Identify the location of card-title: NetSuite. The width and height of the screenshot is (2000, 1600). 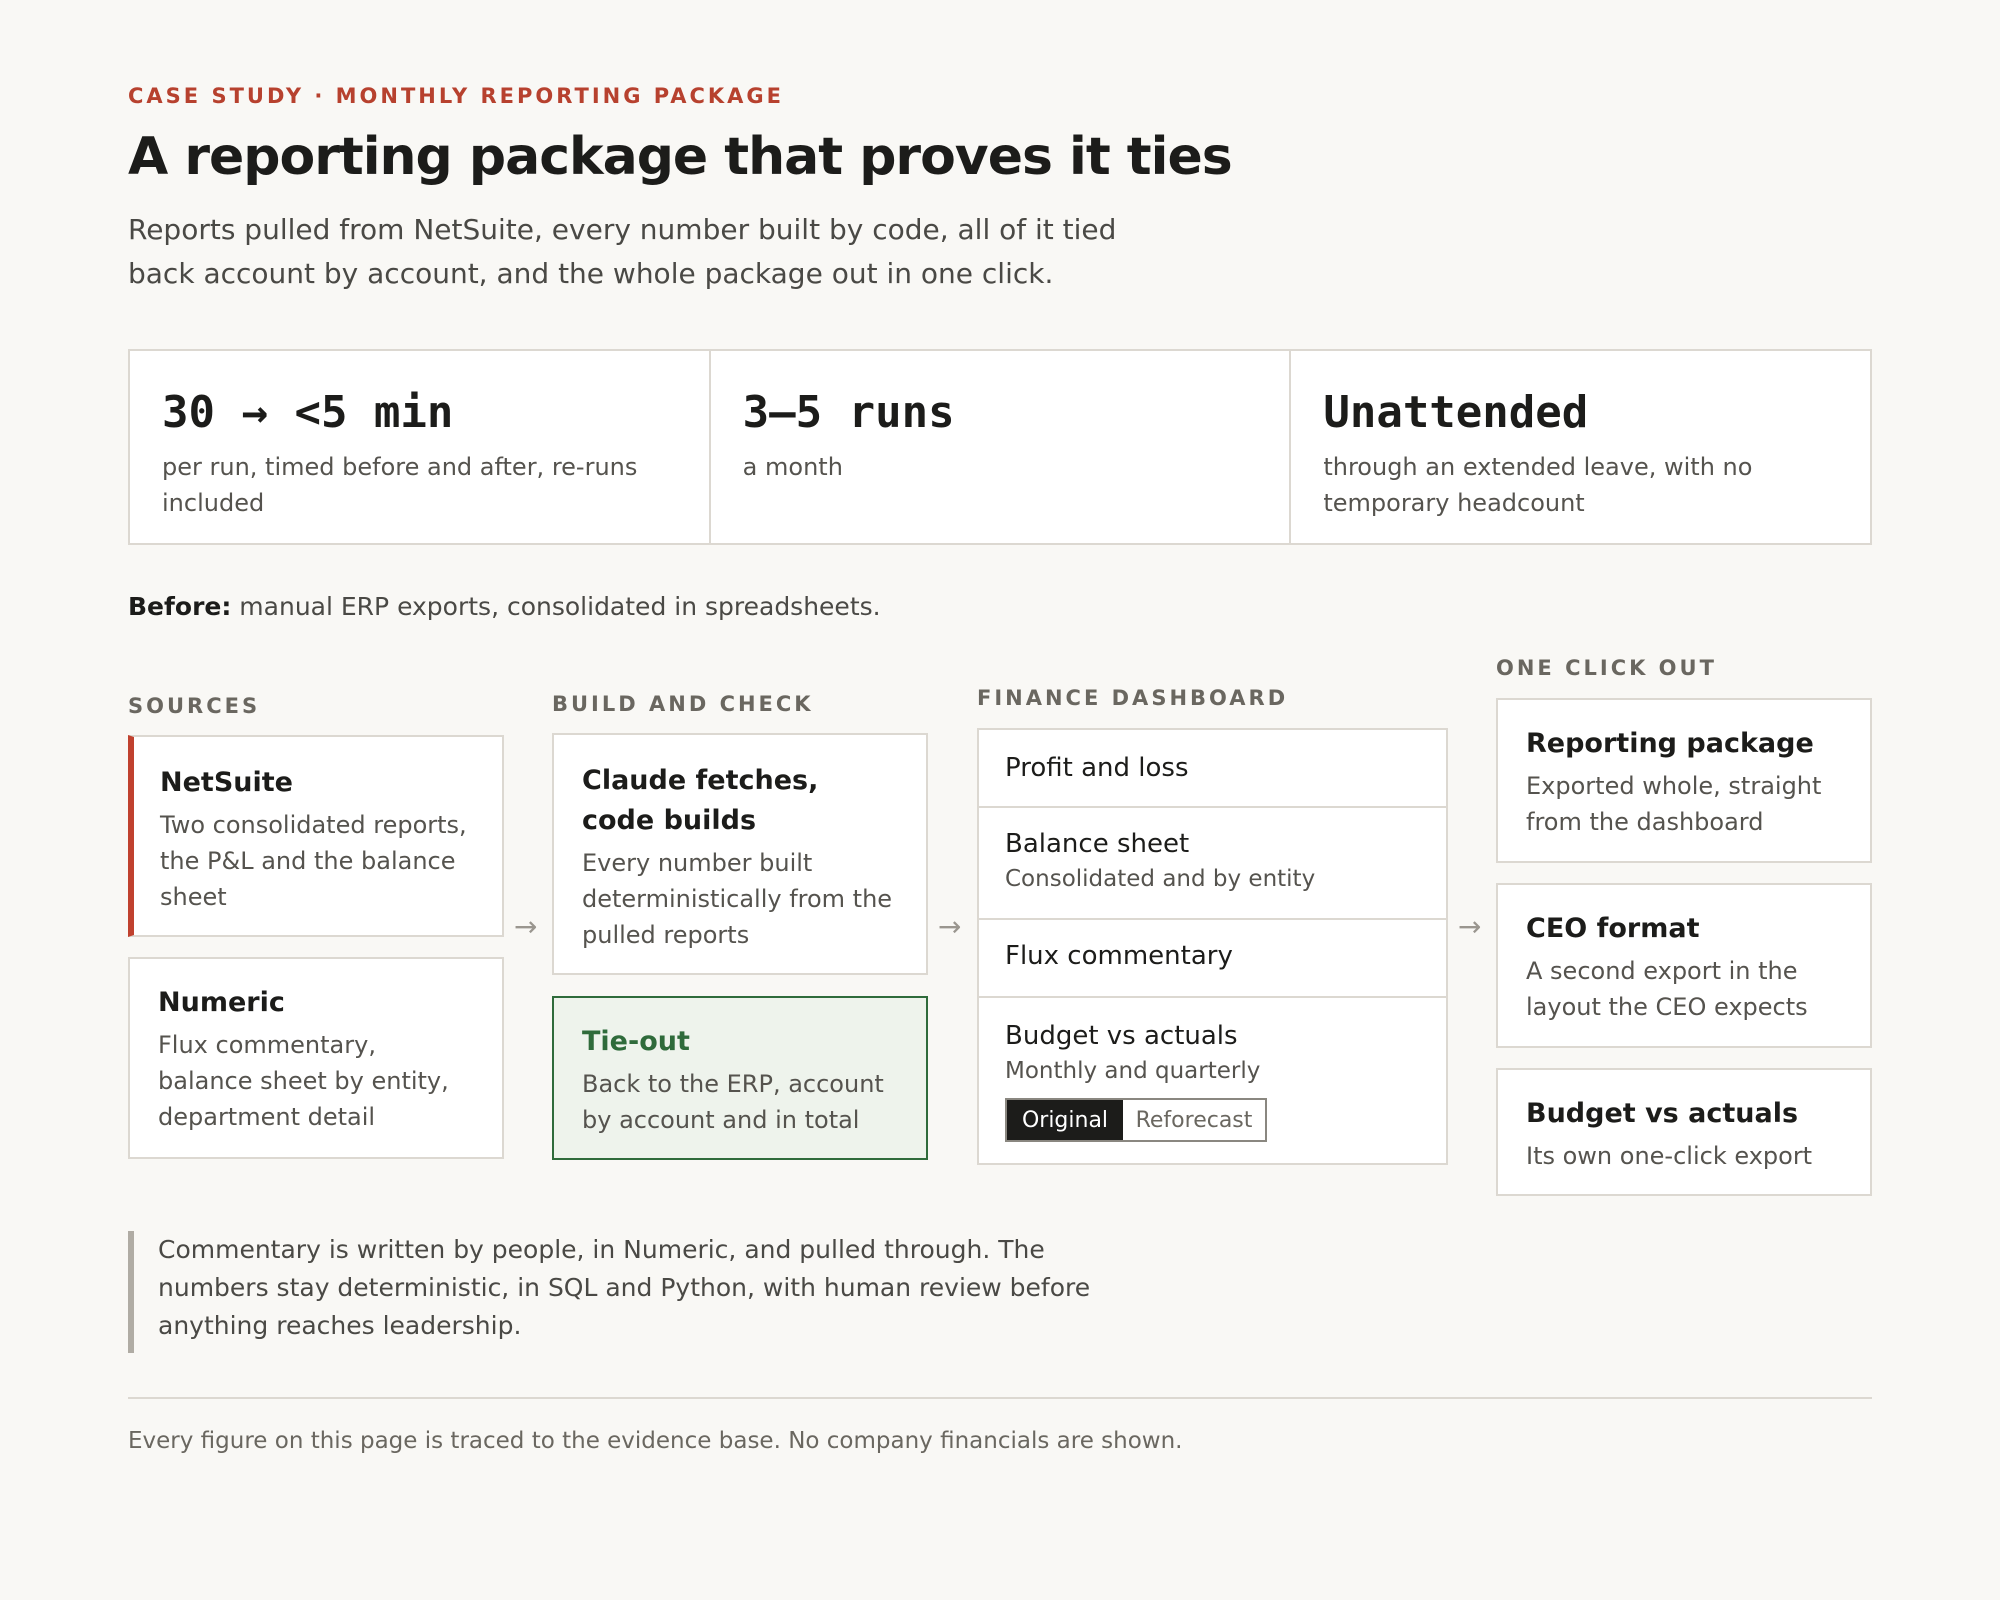
(226, 782).